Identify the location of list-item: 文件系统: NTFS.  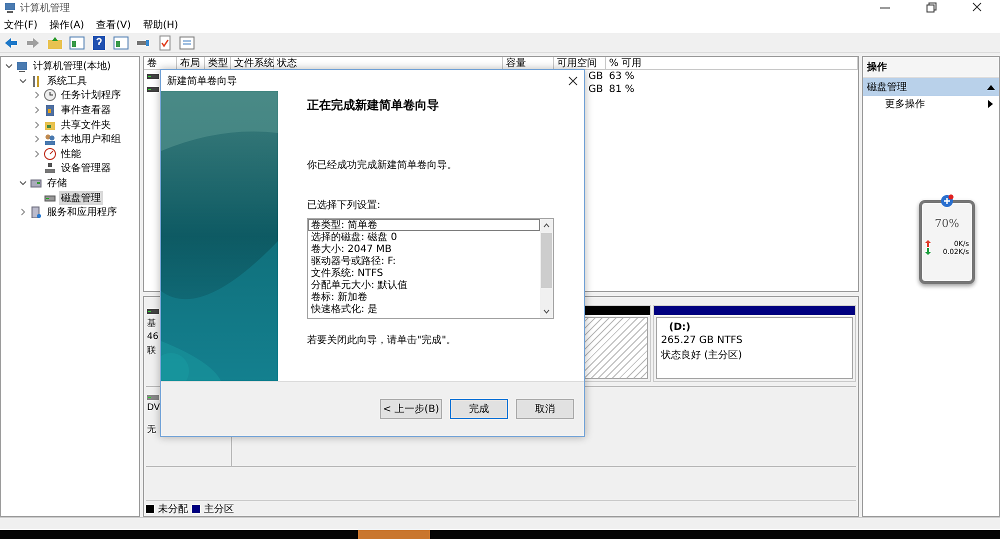
(424, 273).